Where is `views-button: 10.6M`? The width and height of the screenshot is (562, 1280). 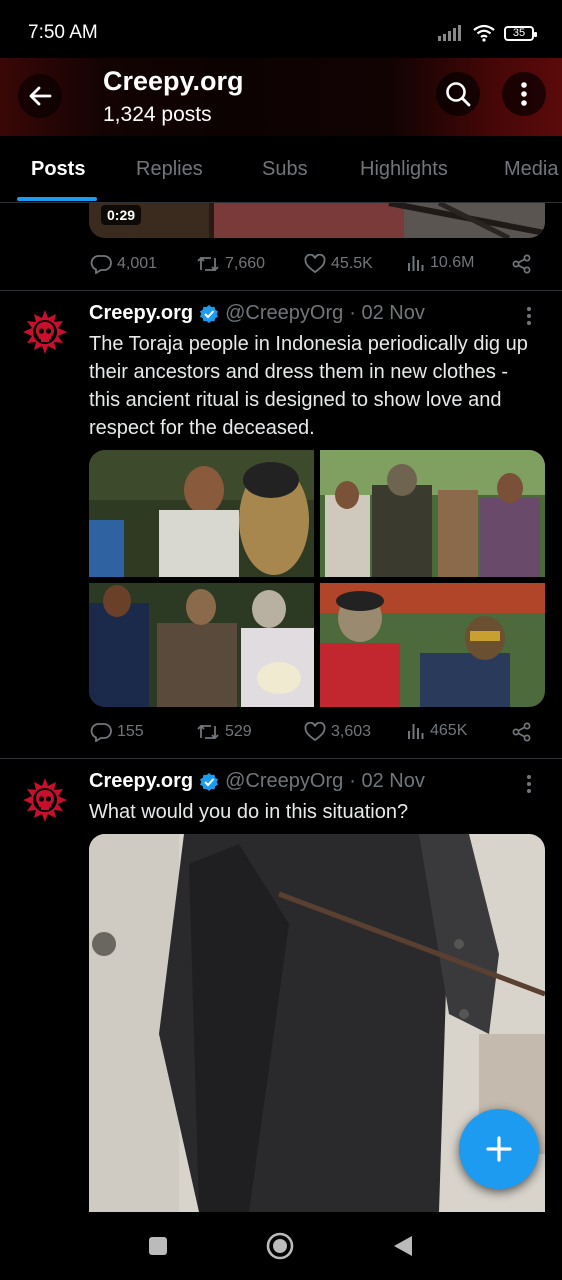
views-button: 10.6M is located at coordinates (440, 263).